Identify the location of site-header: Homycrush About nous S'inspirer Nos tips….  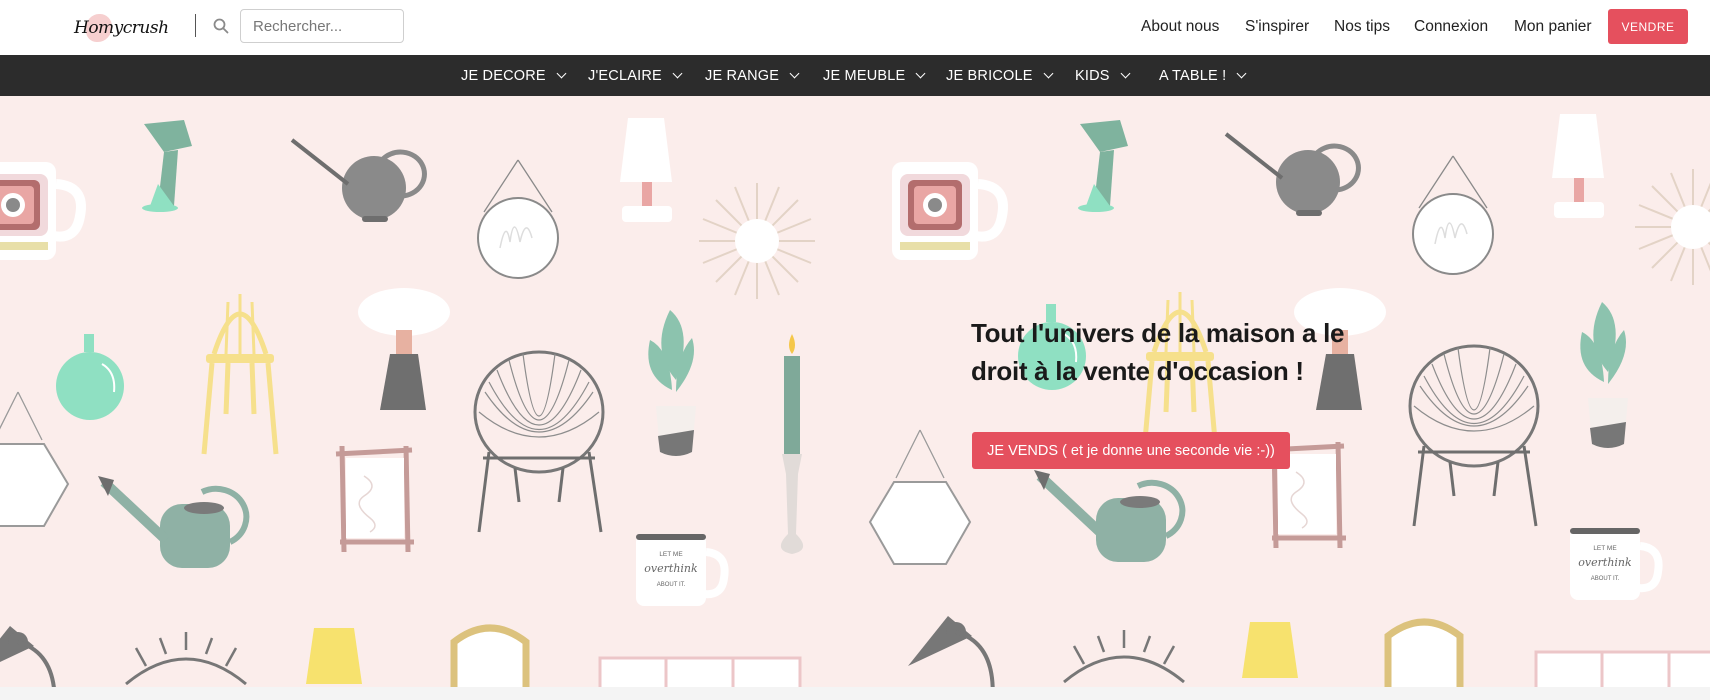
(855, 27).